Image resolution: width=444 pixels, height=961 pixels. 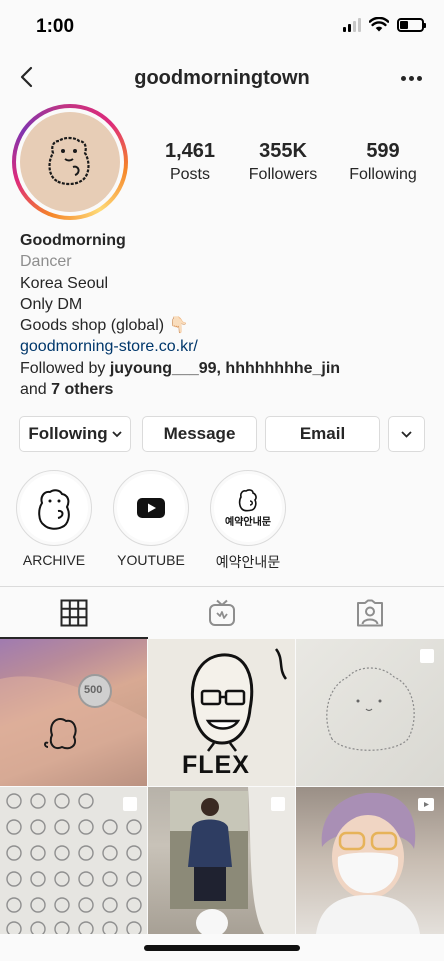 I want to click on post-image, so click(x=73, y=730).